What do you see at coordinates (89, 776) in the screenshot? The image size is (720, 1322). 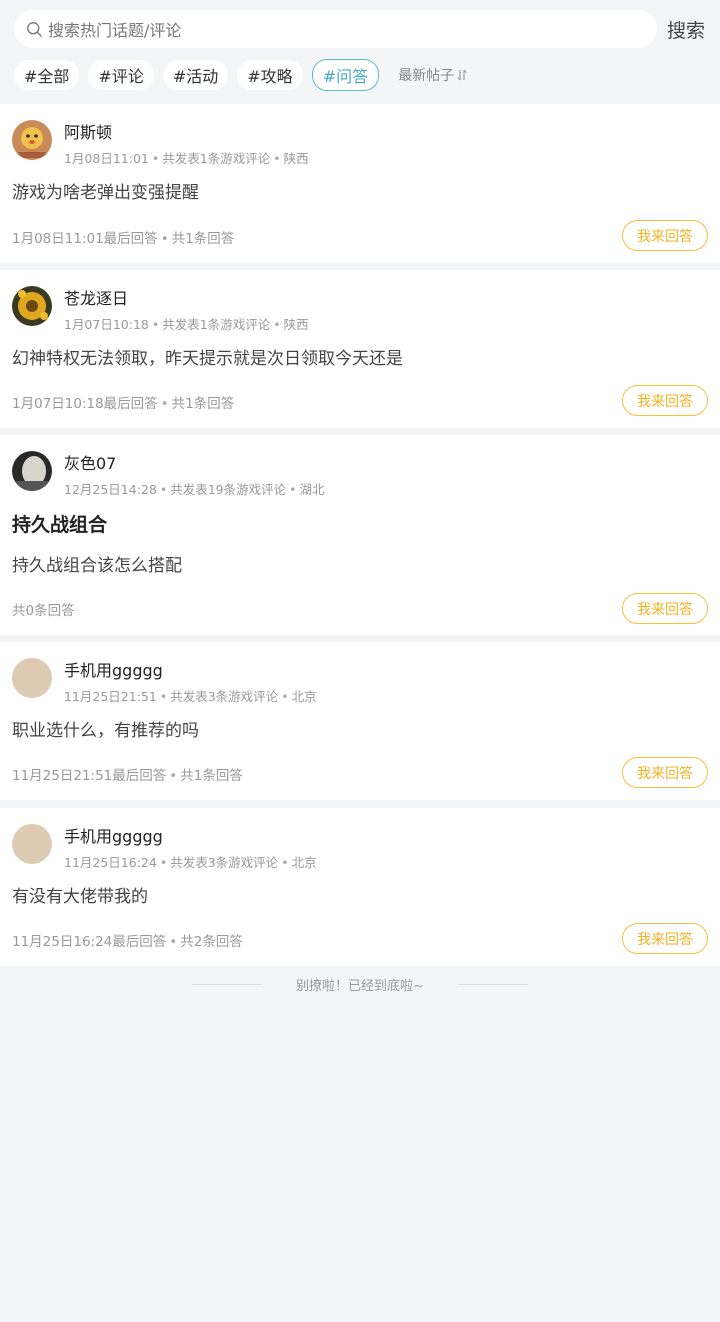 I see `last-reply-time: 11月25日21:51最后回答` at bounding box center [89, 776].